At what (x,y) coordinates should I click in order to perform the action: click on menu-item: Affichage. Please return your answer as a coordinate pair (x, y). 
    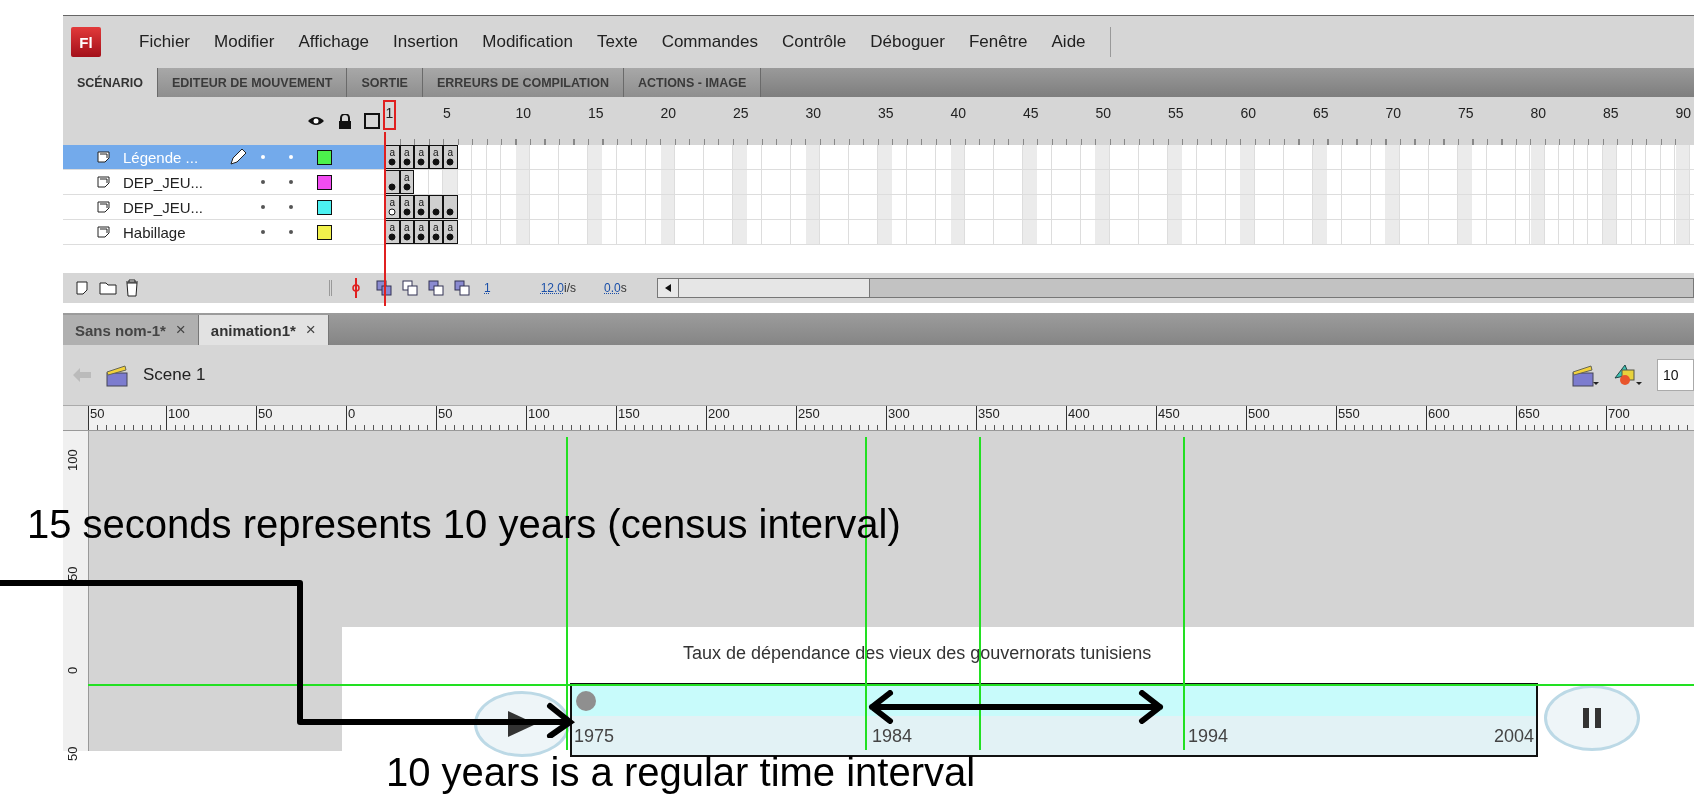
    Looking at the image, I should click on (334, 42).